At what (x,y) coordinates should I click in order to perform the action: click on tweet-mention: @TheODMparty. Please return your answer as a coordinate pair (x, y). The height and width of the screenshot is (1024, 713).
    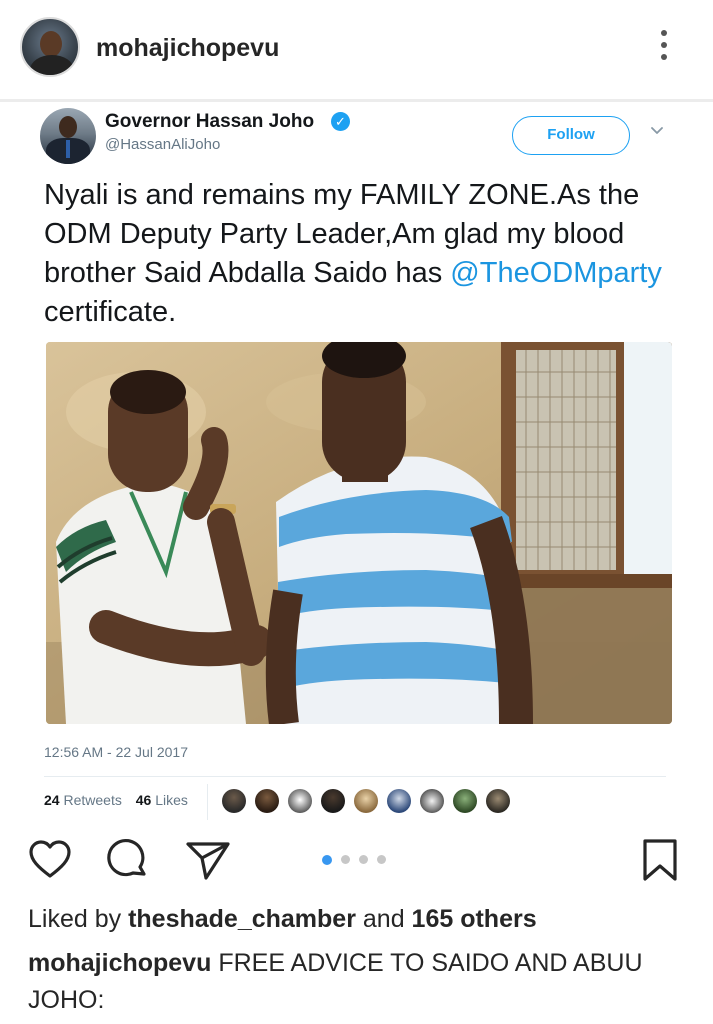
    Looking at the image, I should click on (556, 273).